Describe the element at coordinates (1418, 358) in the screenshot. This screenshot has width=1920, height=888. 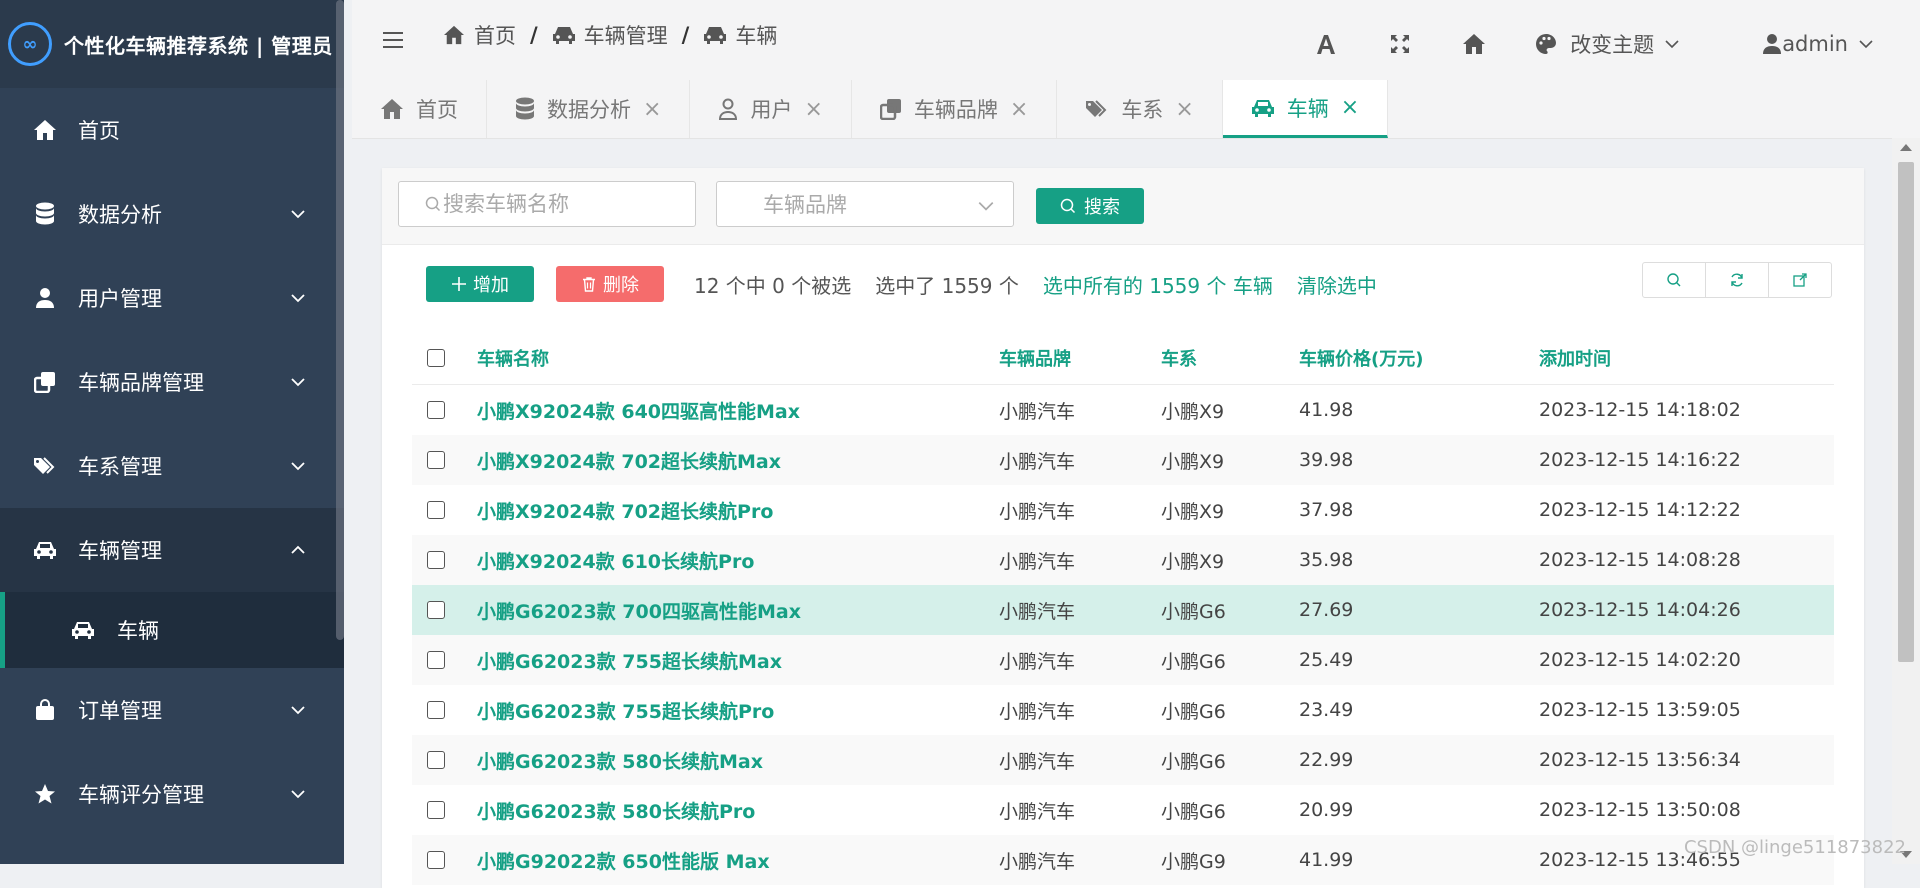
I see `column-header-price: 车辆价格(万元)` at that location.